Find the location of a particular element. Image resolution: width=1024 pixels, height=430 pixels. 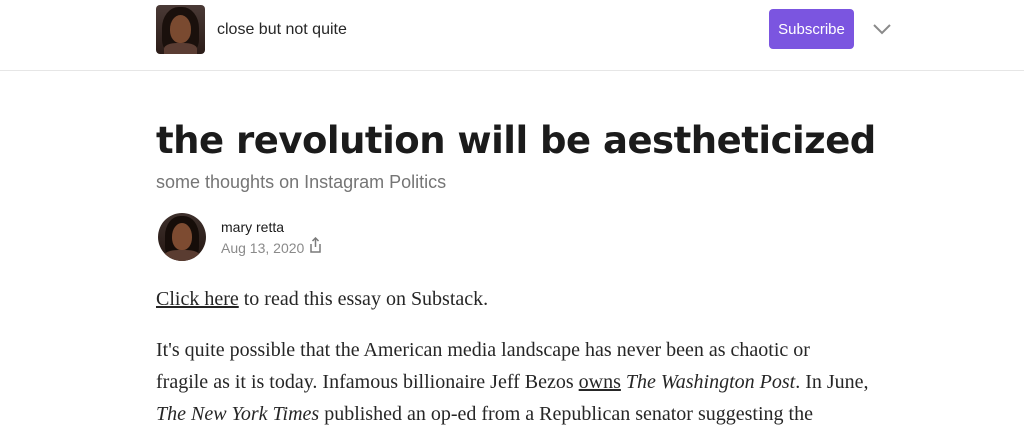

intro-text: to read this essay on Substack. is located at coordinates (363, 299).